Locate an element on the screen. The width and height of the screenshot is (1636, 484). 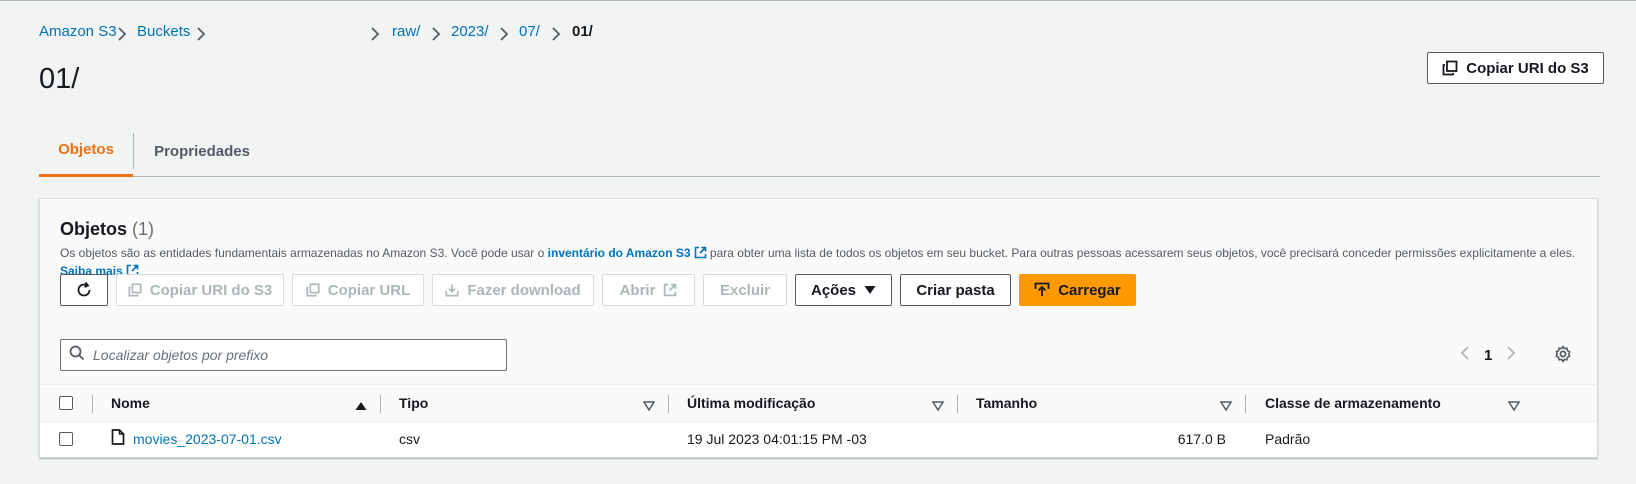
row-type: csv is located at coordinates (409, 438).